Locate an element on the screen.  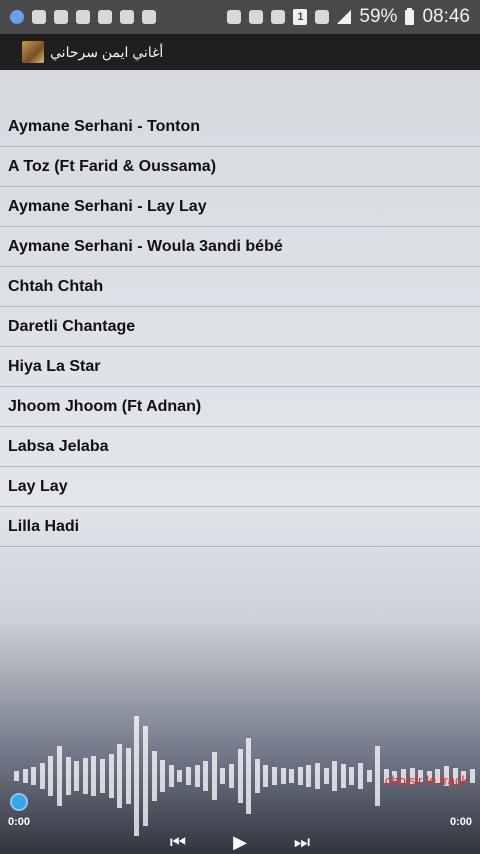
notification-app-icon is located at coordinates (17, 17).